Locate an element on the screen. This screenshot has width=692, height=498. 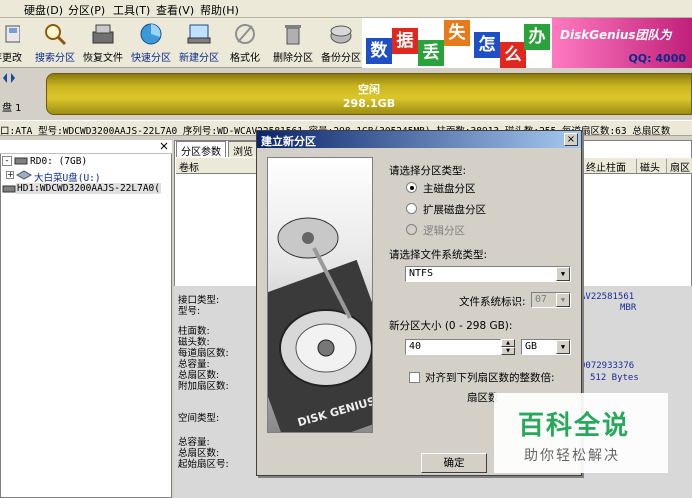
free-space-block: 空闲 298.1GB is located at coordinates (369, 94).